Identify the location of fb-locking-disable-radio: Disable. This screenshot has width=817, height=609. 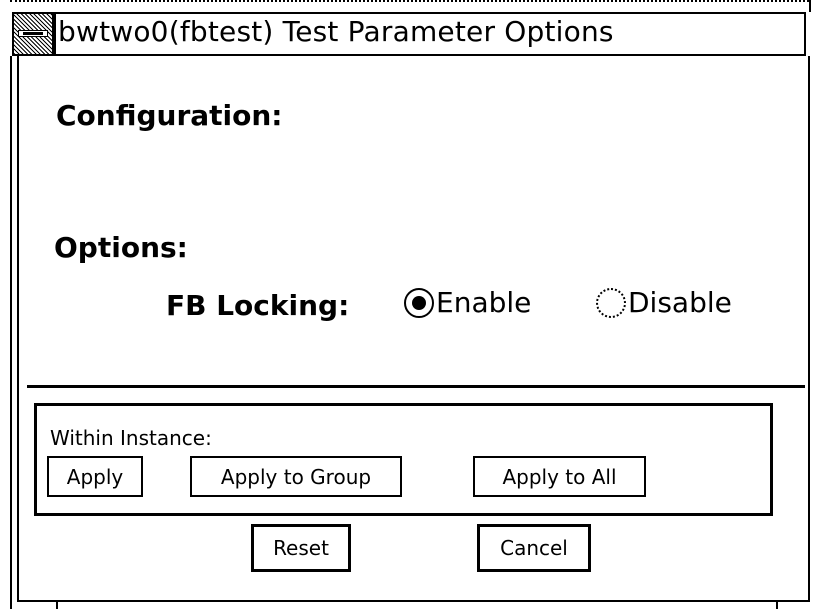
(664, 302).